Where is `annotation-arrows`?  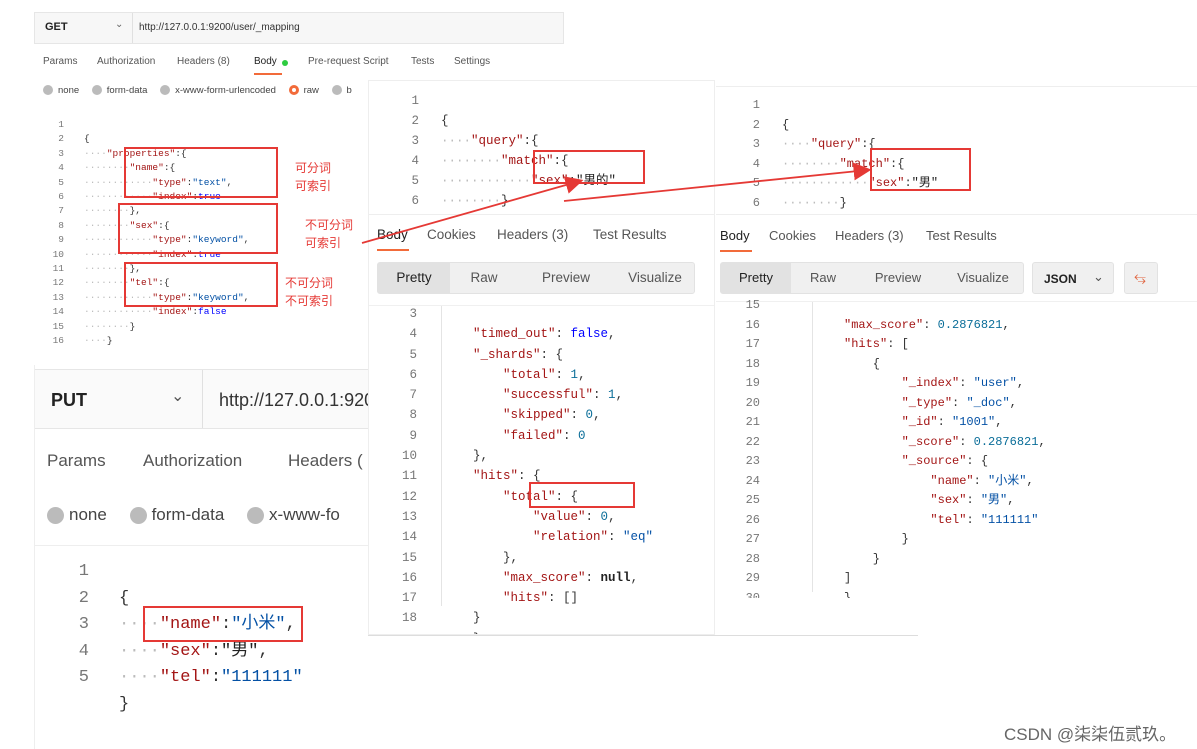
annotation-arrows is located at coordinates (616, 203).